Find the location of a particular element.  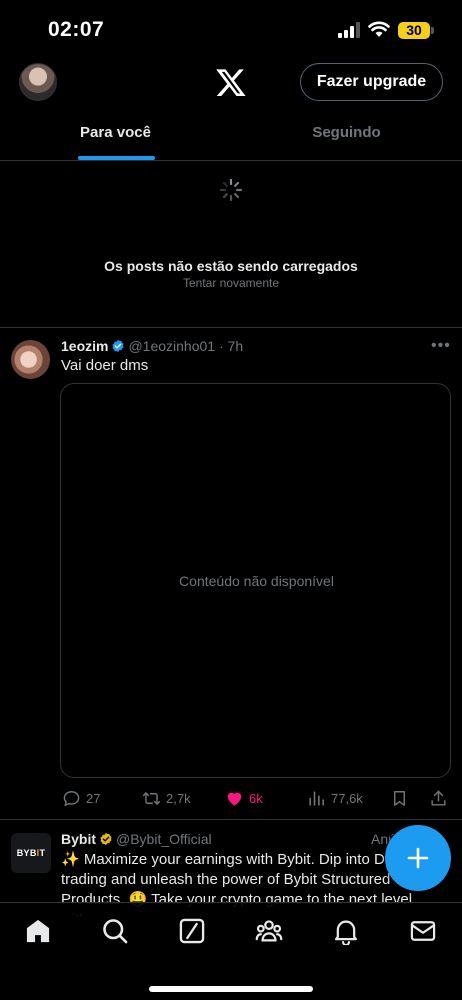

wifi-icon is located at coordinates (379, 29).